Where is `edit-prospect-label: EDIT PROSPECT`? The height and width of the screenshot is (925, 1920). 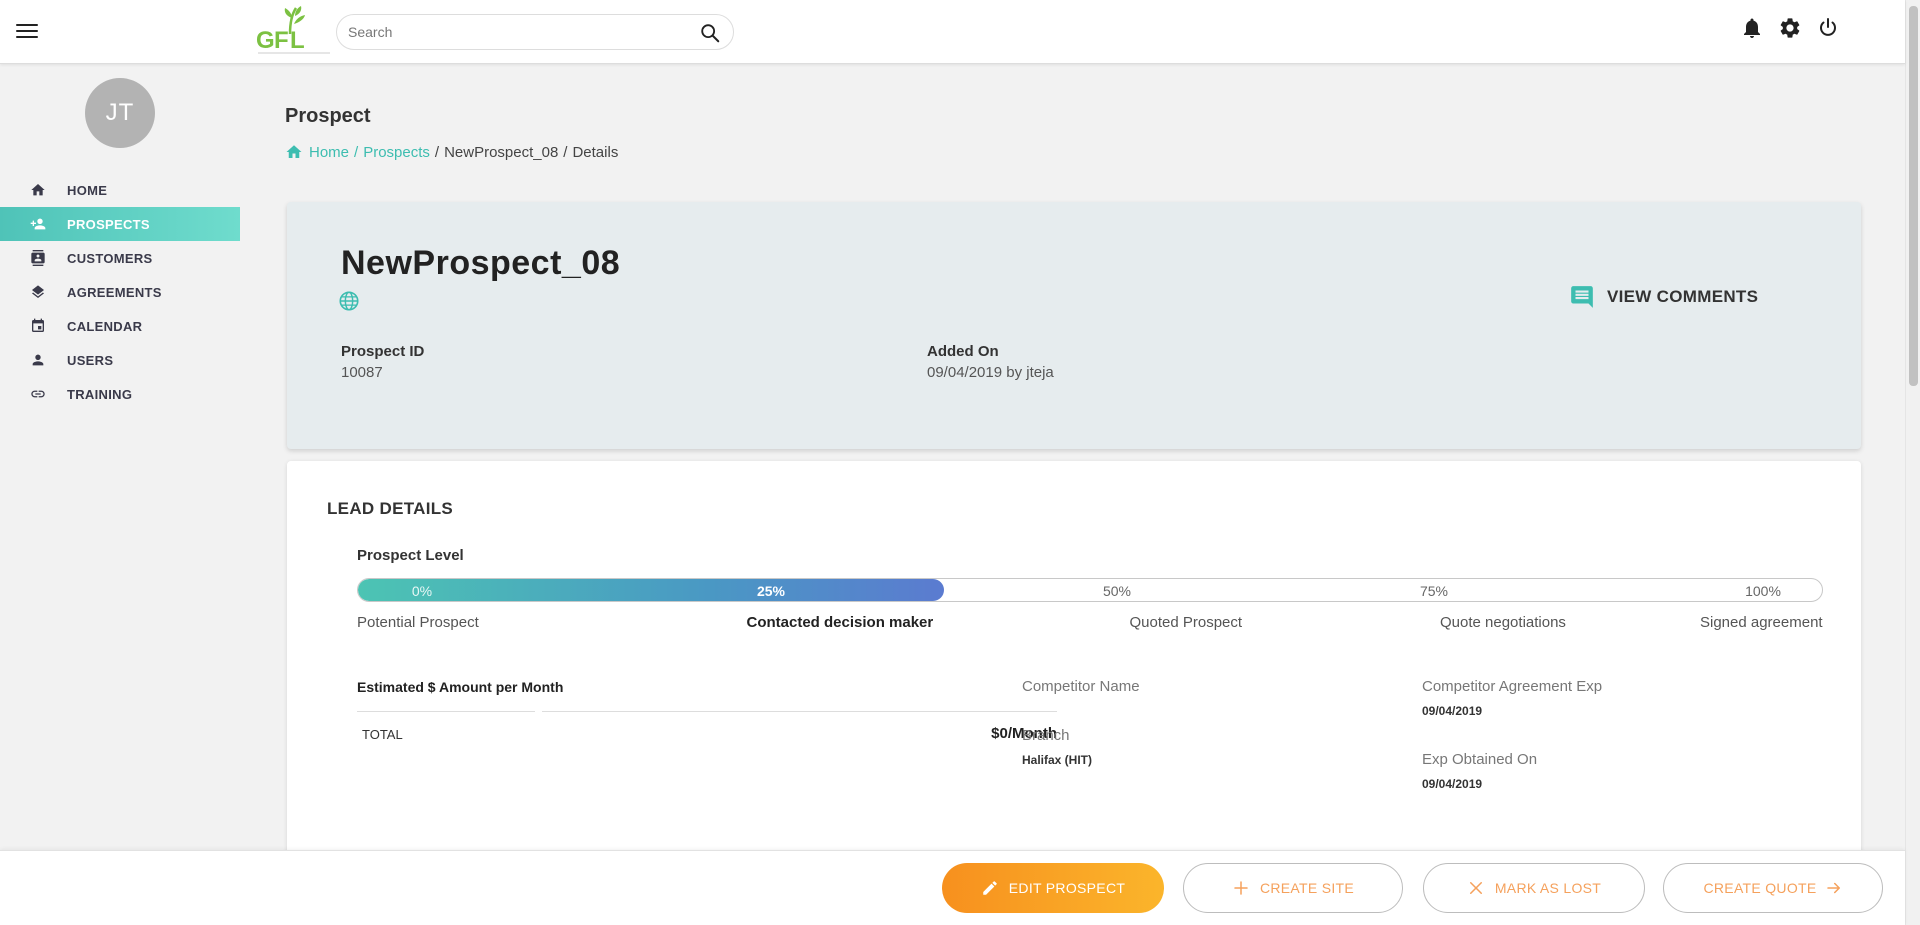
edit-prospect-label: EDIT PROSPECT is located at coordinates (1067, 888).